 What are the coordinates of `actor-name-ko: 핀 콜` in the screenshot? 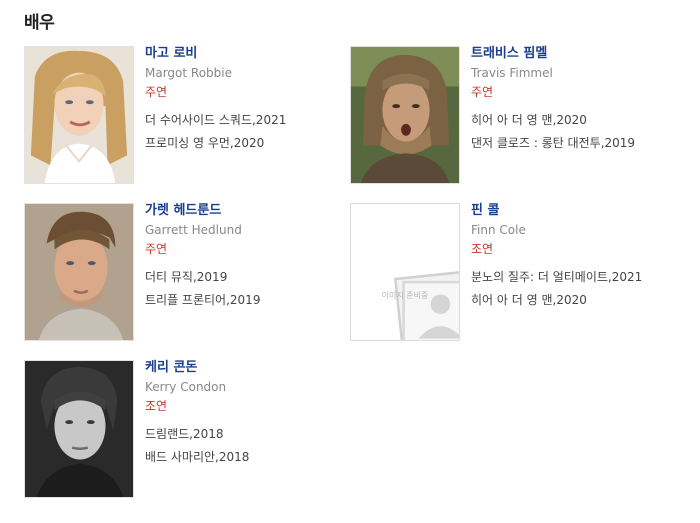 It's located at (581, 211).